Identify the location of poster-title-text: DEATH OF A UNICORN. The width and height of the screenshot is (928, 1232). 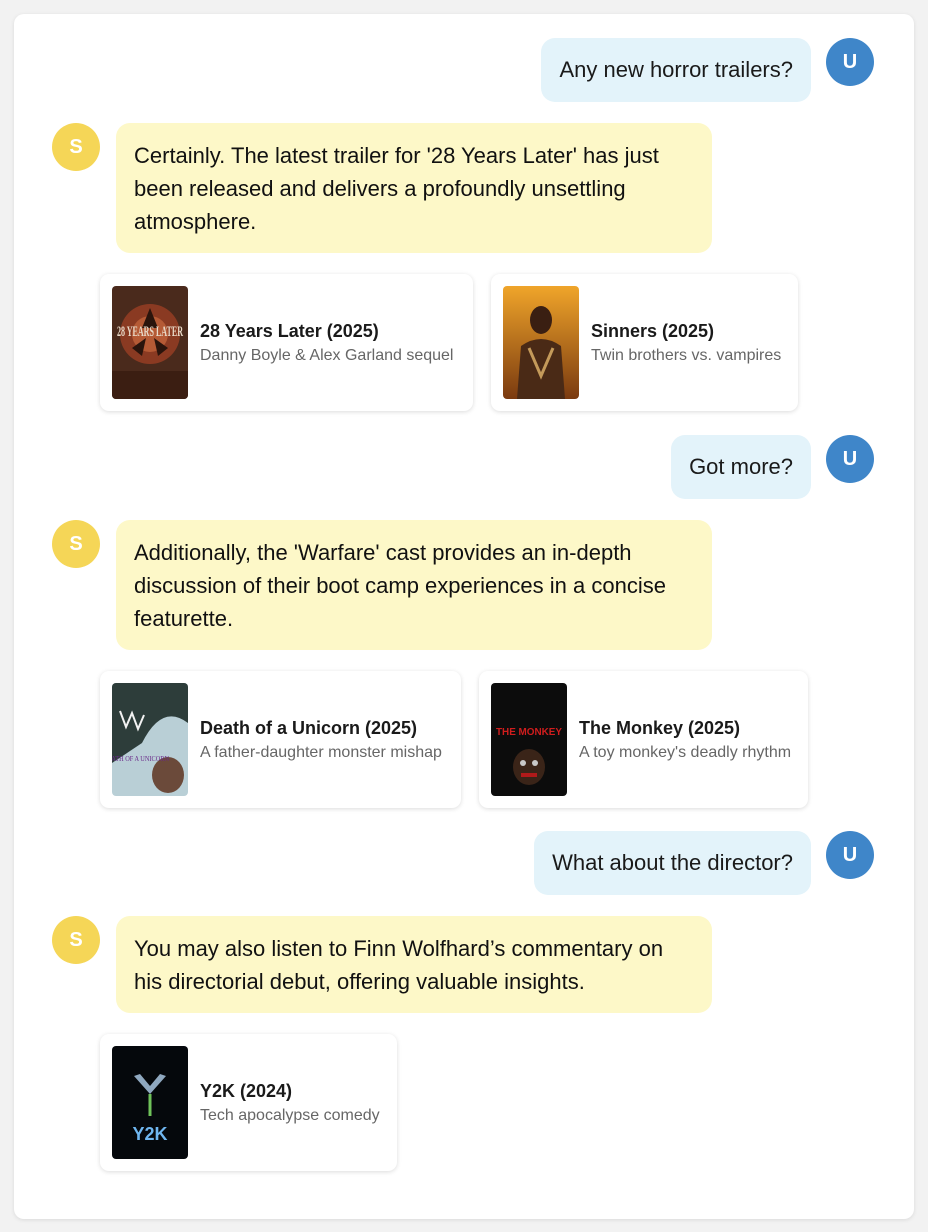
(140, 759).